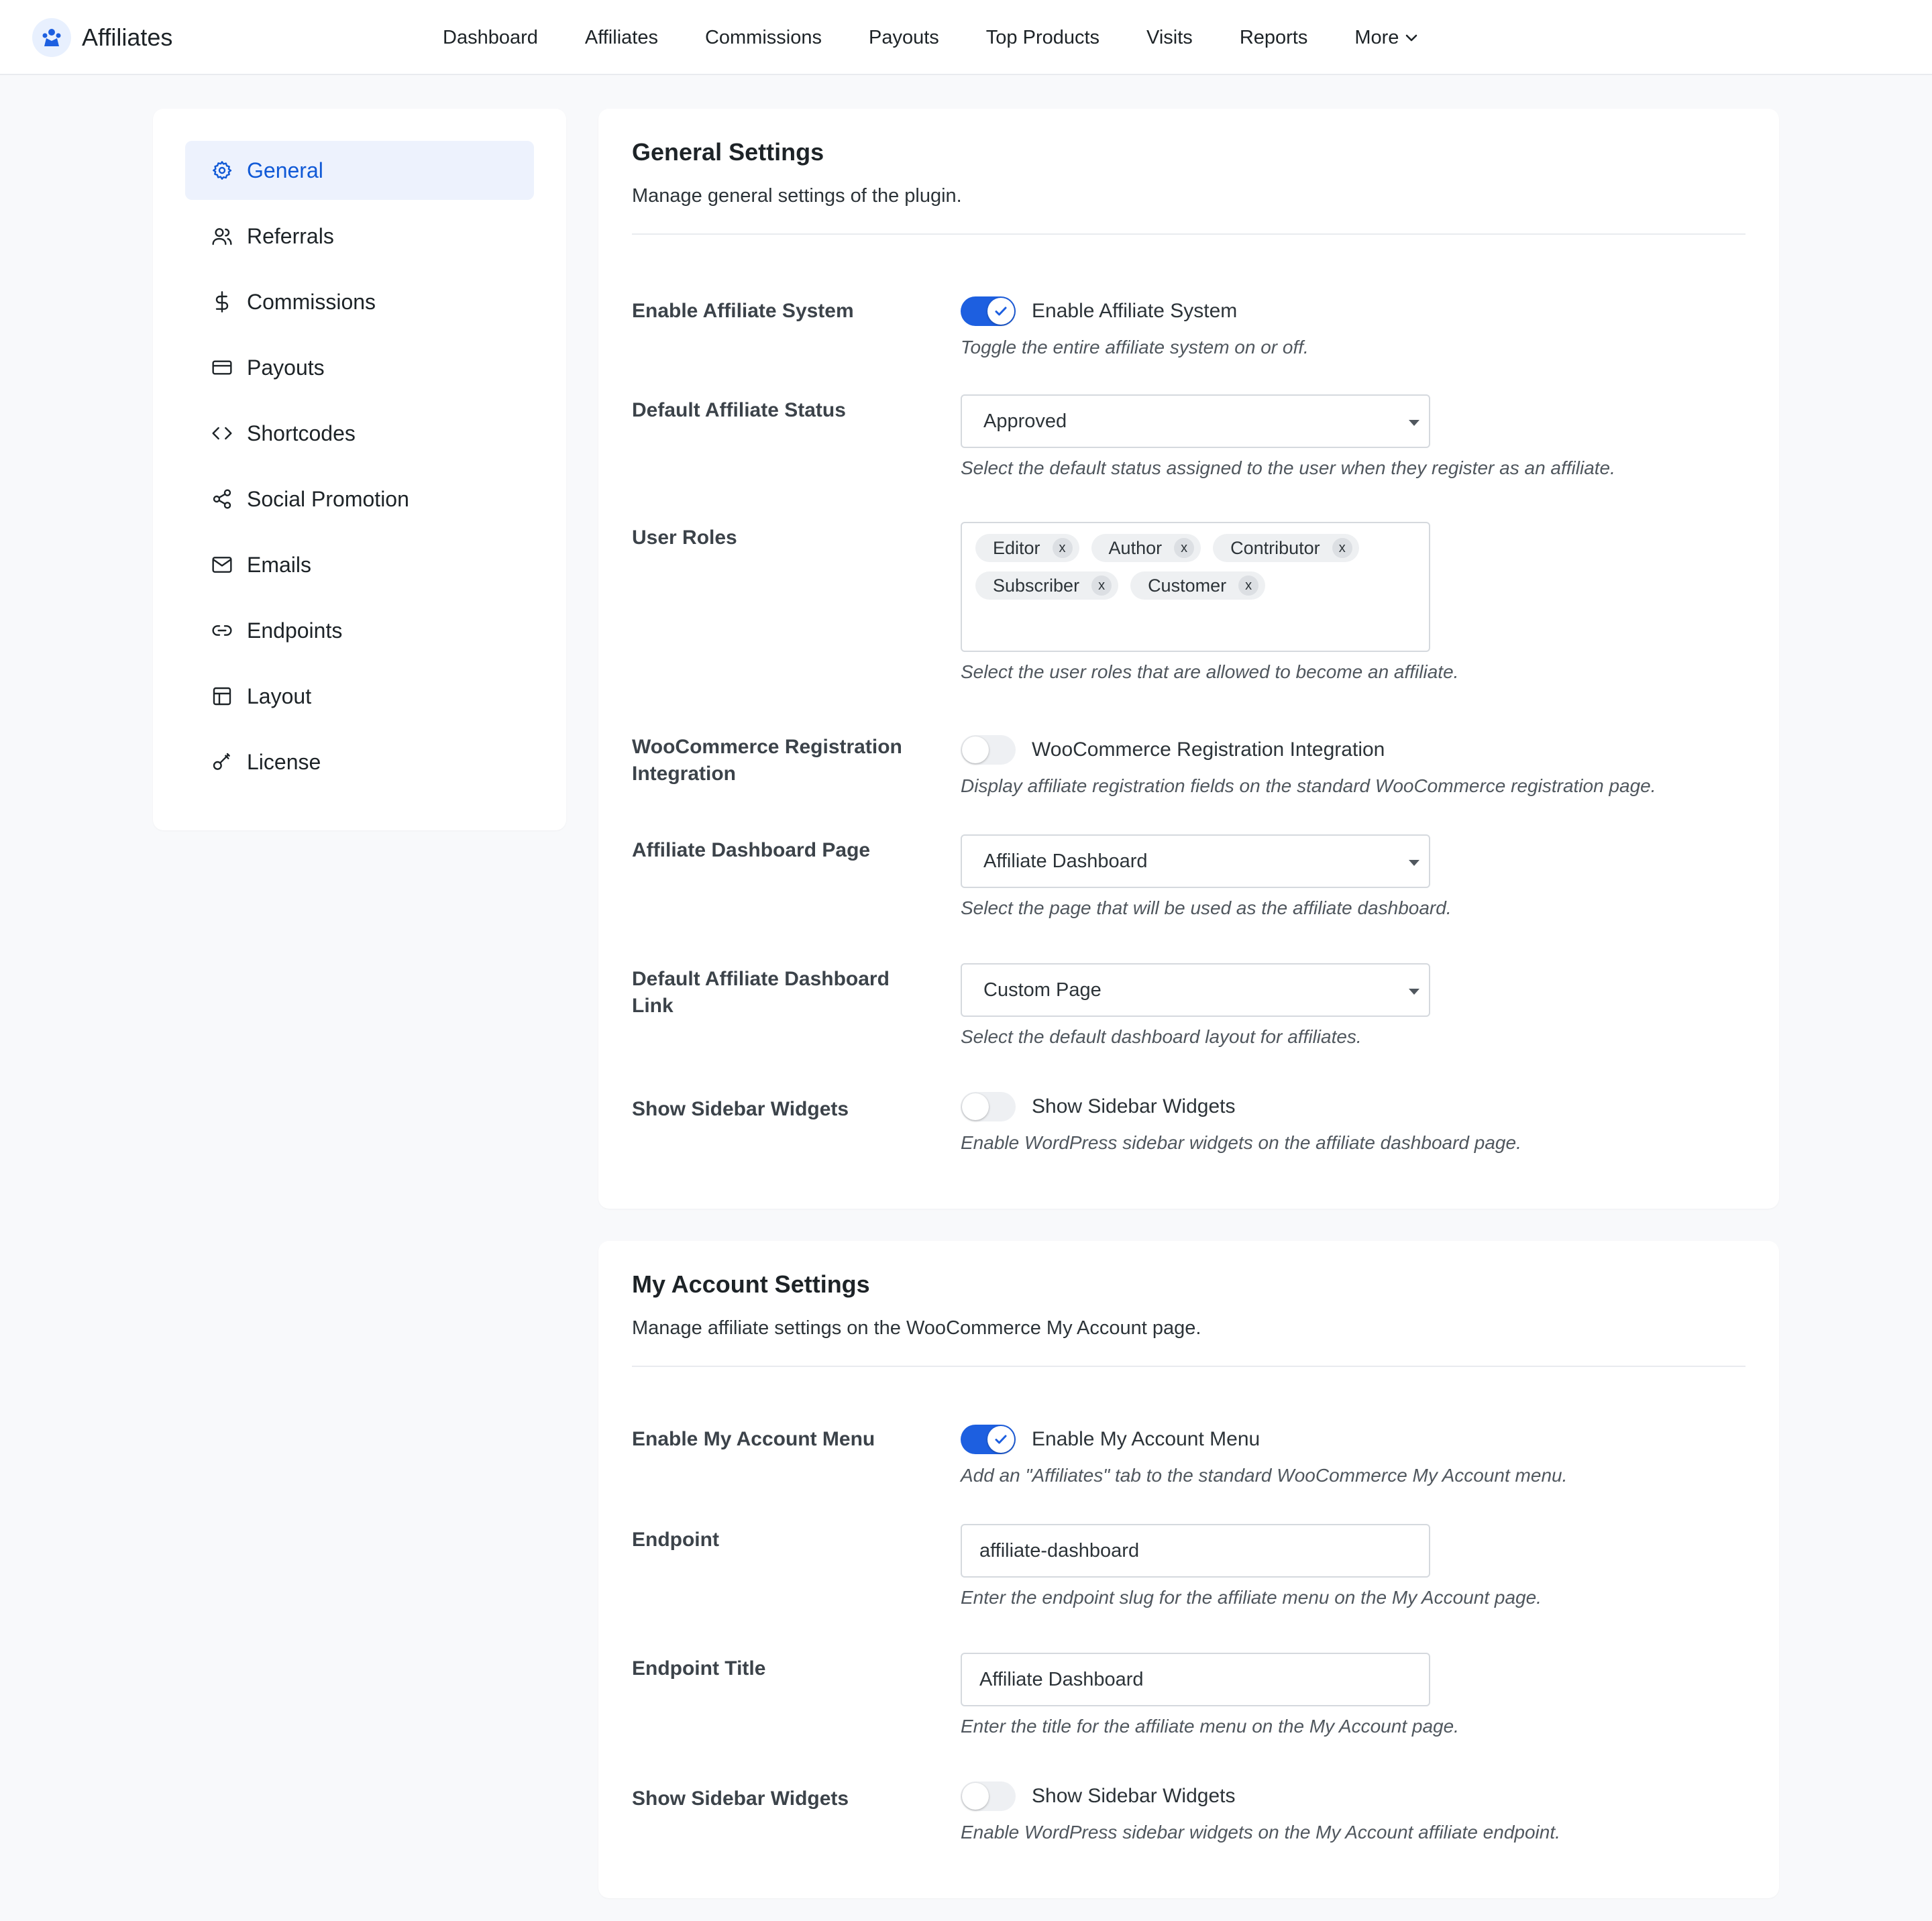  What do you see at coordinates (1376, 37) in the screenshot?
I see `nav-more-label: More` at bounding box center [1376, 37].